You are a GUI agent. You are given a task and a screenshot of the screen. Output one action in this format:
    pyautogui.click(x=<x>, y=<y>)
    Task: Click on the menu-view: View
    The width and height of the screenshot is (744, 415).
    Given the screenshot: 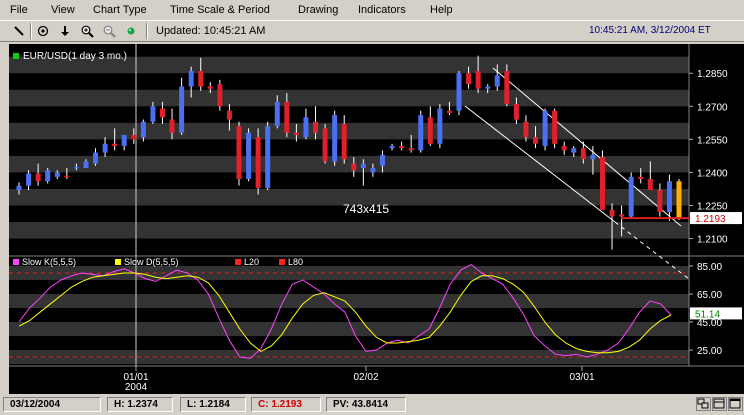 What is the action you would take?
    pyautogui.click(x=63, y=10)
    